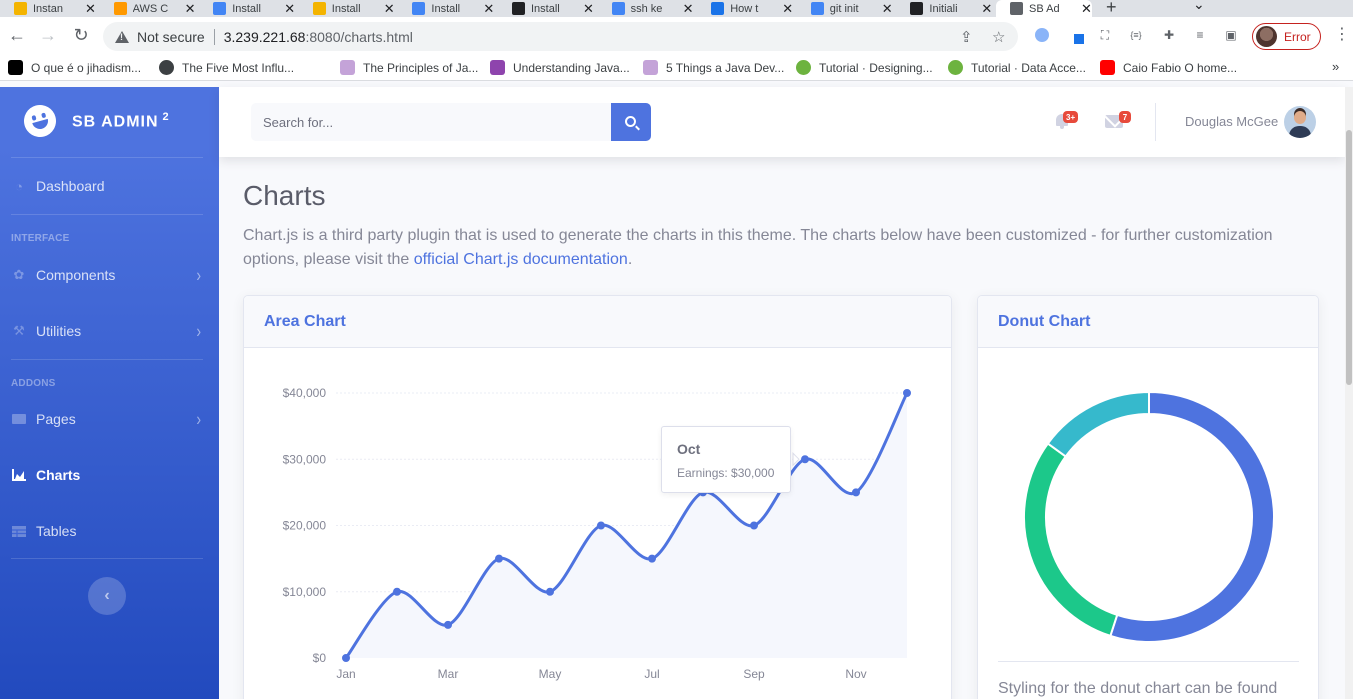 This screenshot has width=1368, height=699. What do you see at coordinates (726, 459) in the screenshot?
I see `chart-tooltip: Oct Earnings: $30,000` at bounding box center [726, 459].